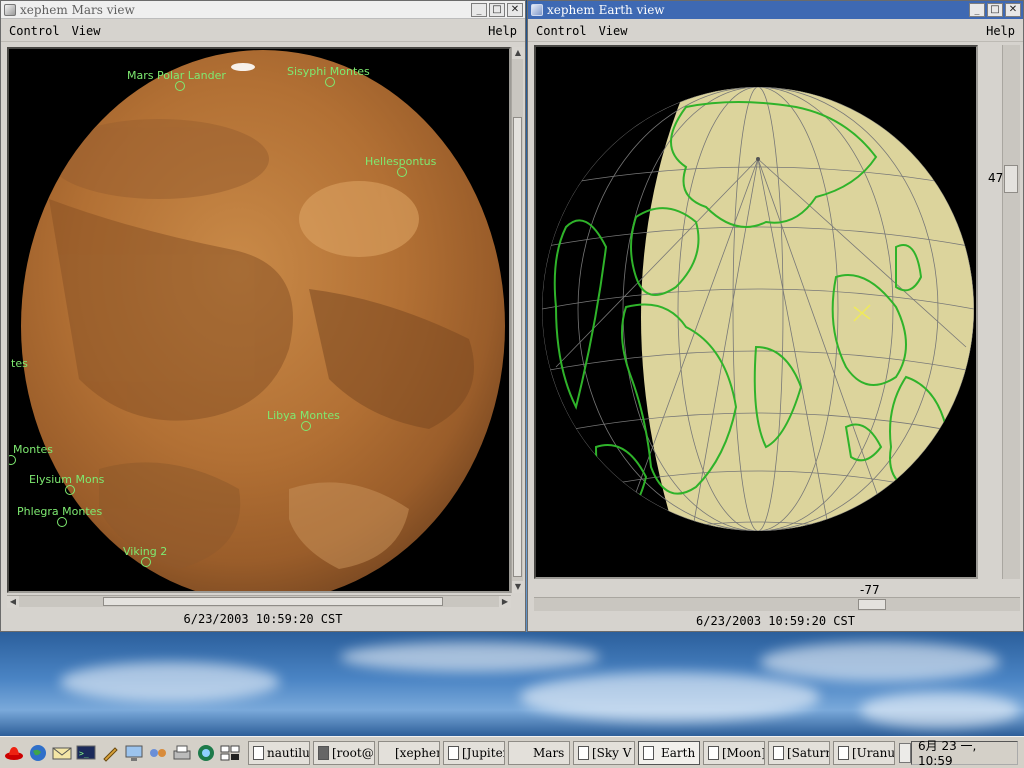  Describe the element at coordinates (905, 752) in the screenshot. I see `pager-widget` at that location.